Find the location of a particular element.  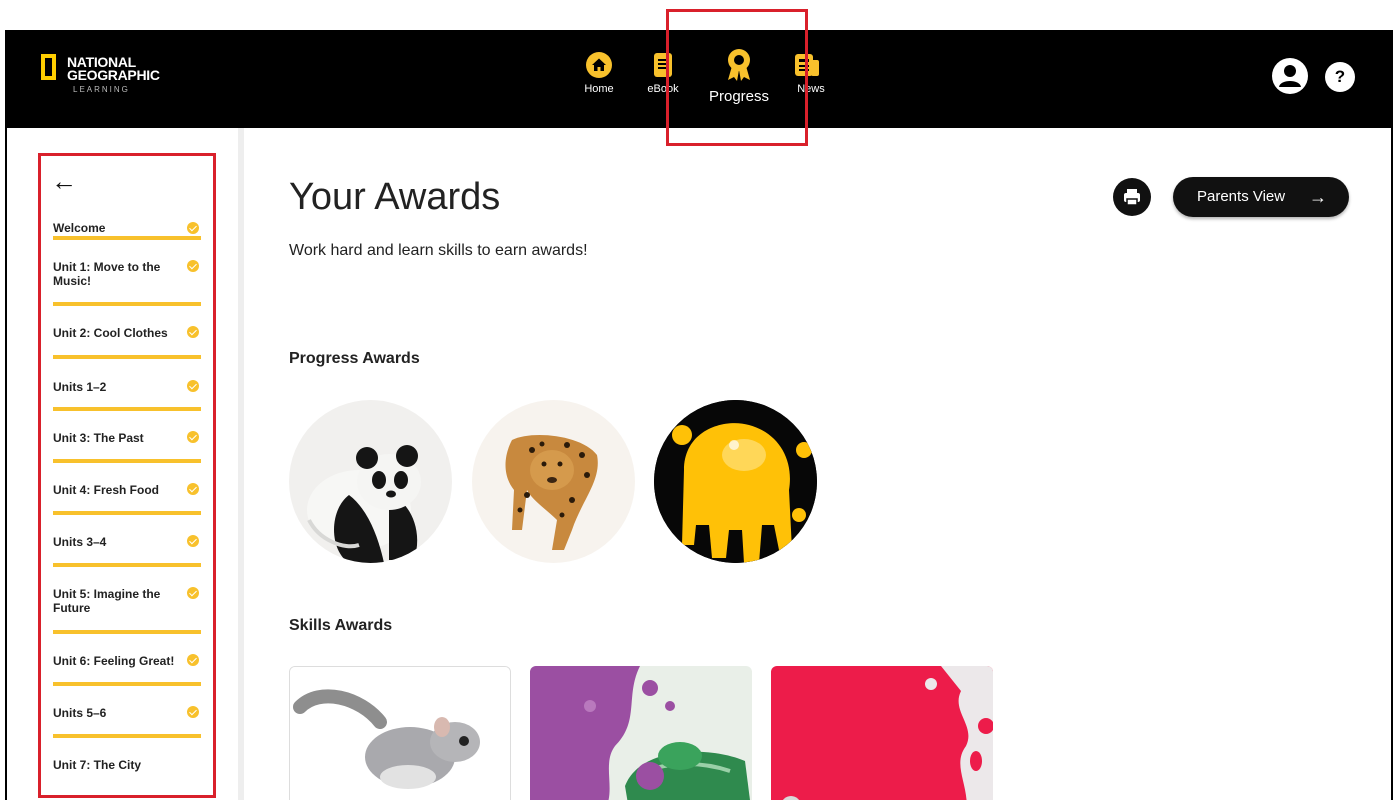

nav-home-label: Home is located at coordinates (599, 89).